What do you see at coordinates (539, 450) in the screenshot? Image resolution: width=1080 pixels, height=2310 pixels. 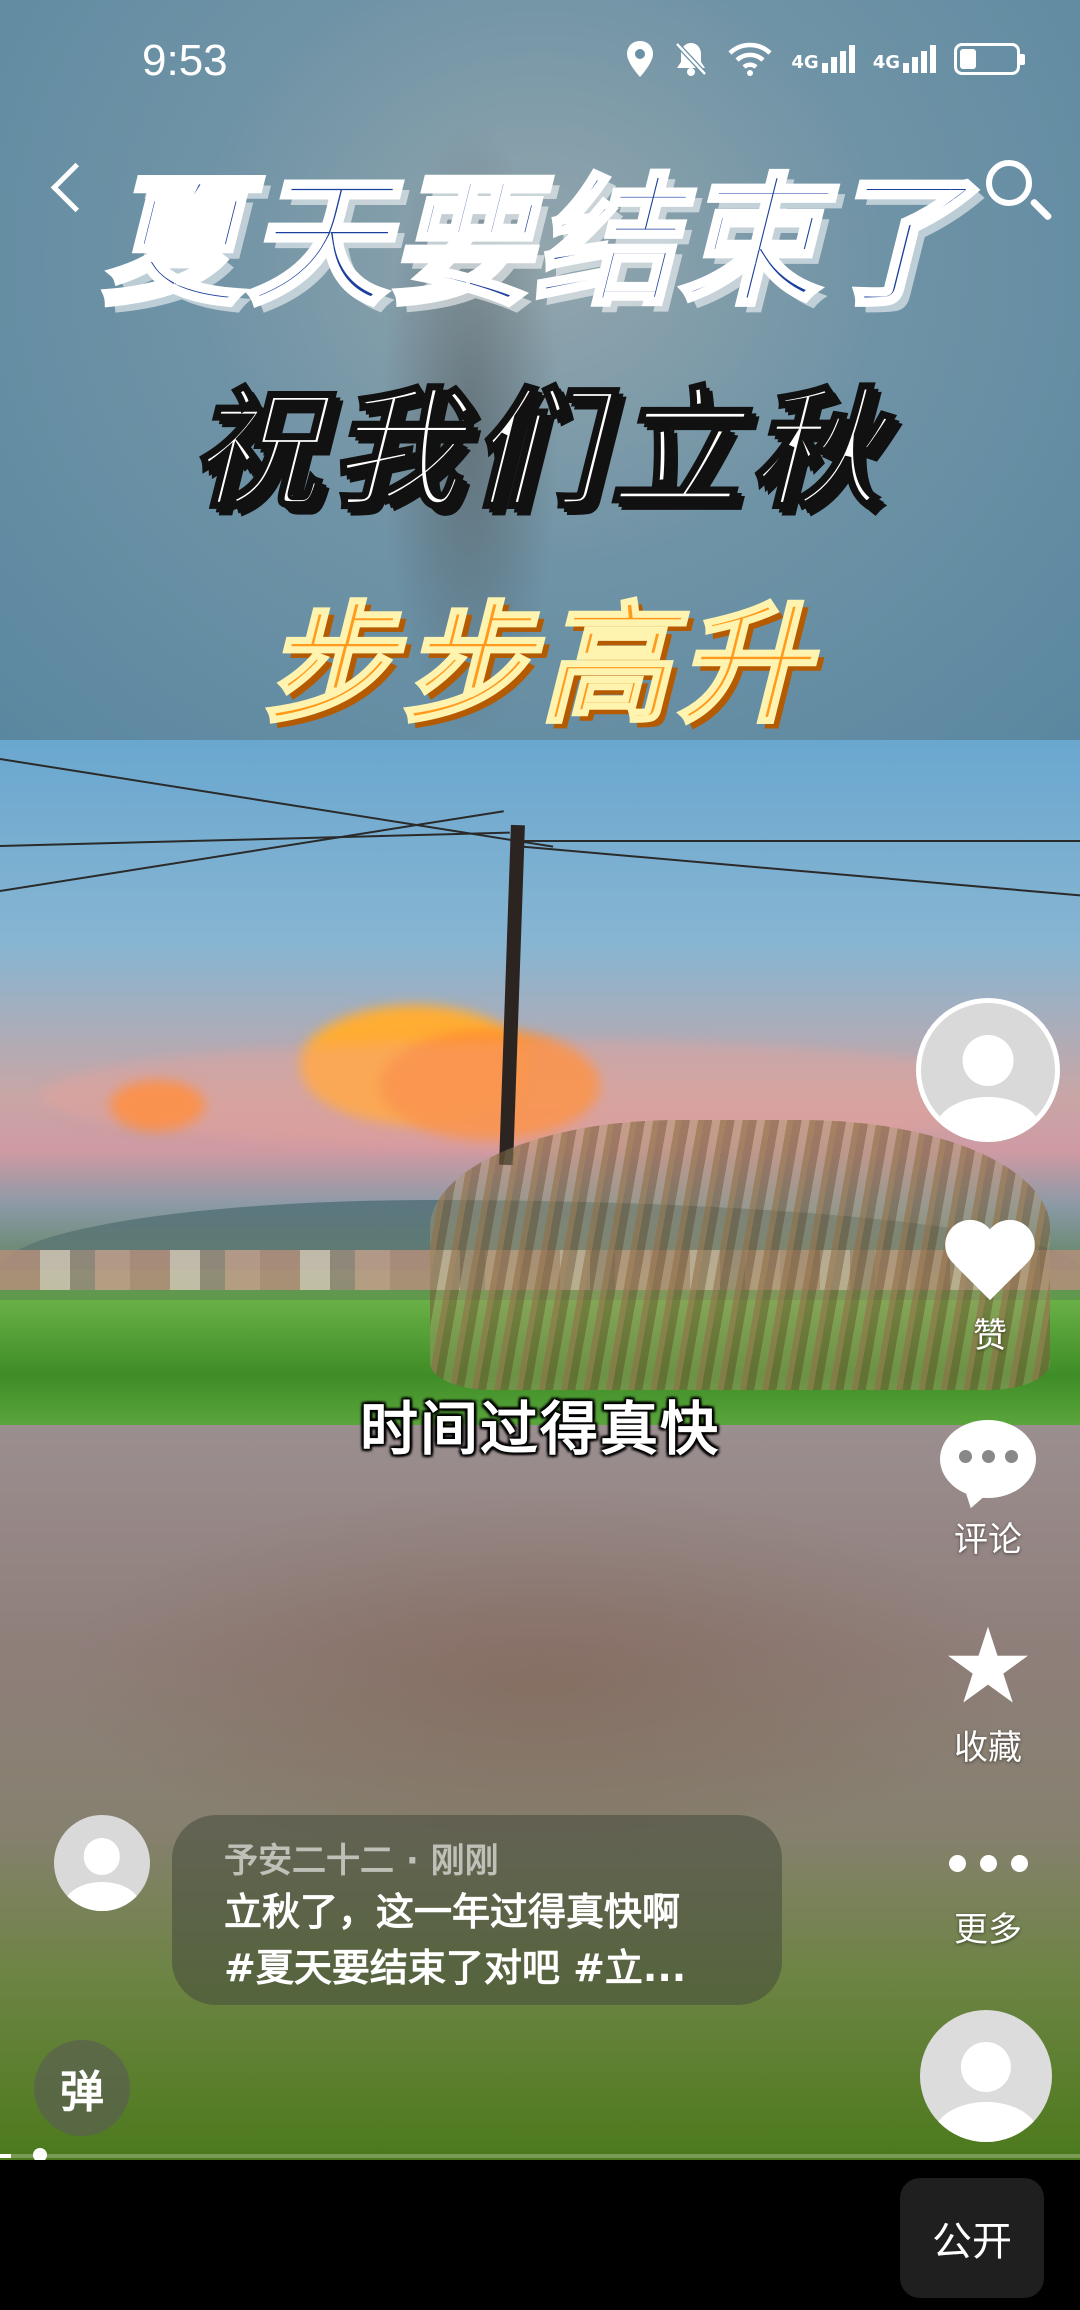 I see `video-title-line2: 祝我们立秋` at bounding box center [539, 450].